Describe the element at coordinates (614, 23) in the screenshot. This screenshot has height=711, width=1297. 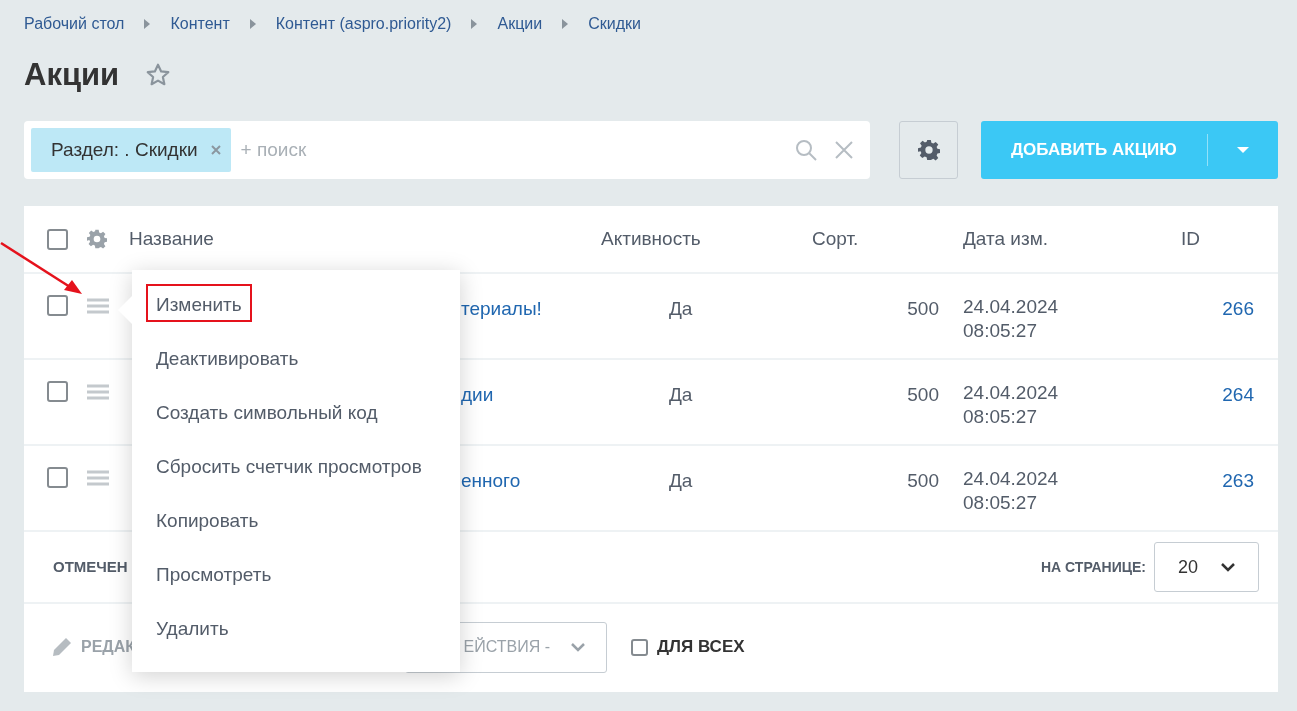
I see `breadcrumb-link: Скидки` at that location.